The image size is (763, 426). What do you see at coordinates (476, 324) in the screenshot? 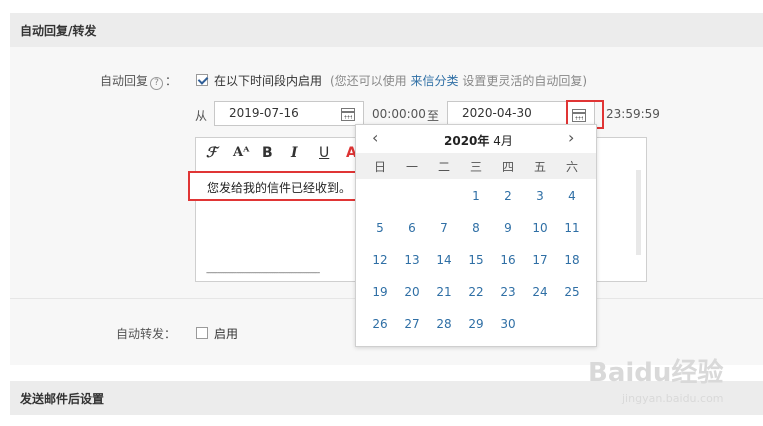
I see `calendar-day: 29` at bounding box center [476, 324].